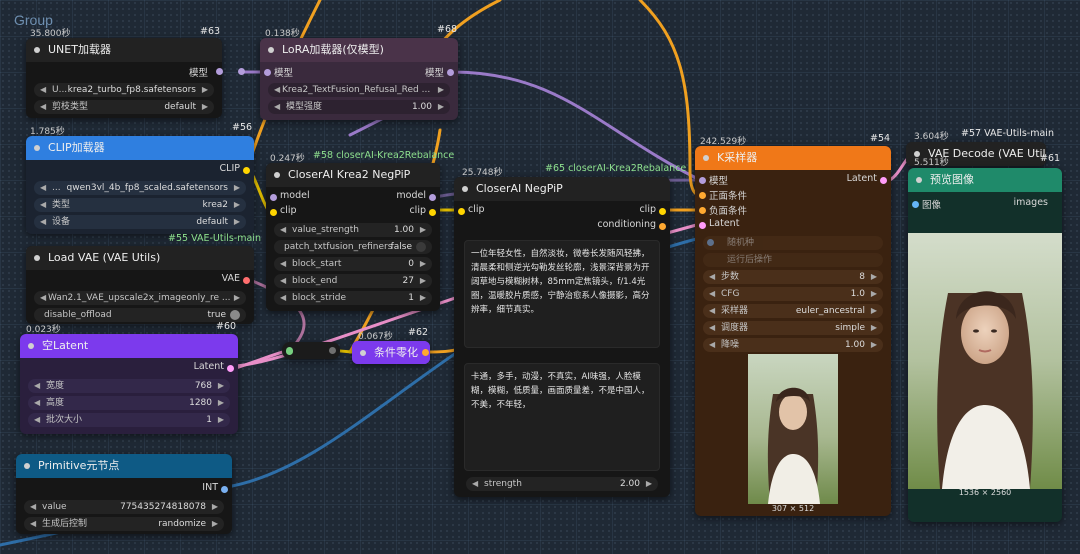 The height and width of the screenshot is (554, 1080). Describe the element at coordinates (702, 195) in the screenshot. I see `ksampler-positive-input-port` at that location.